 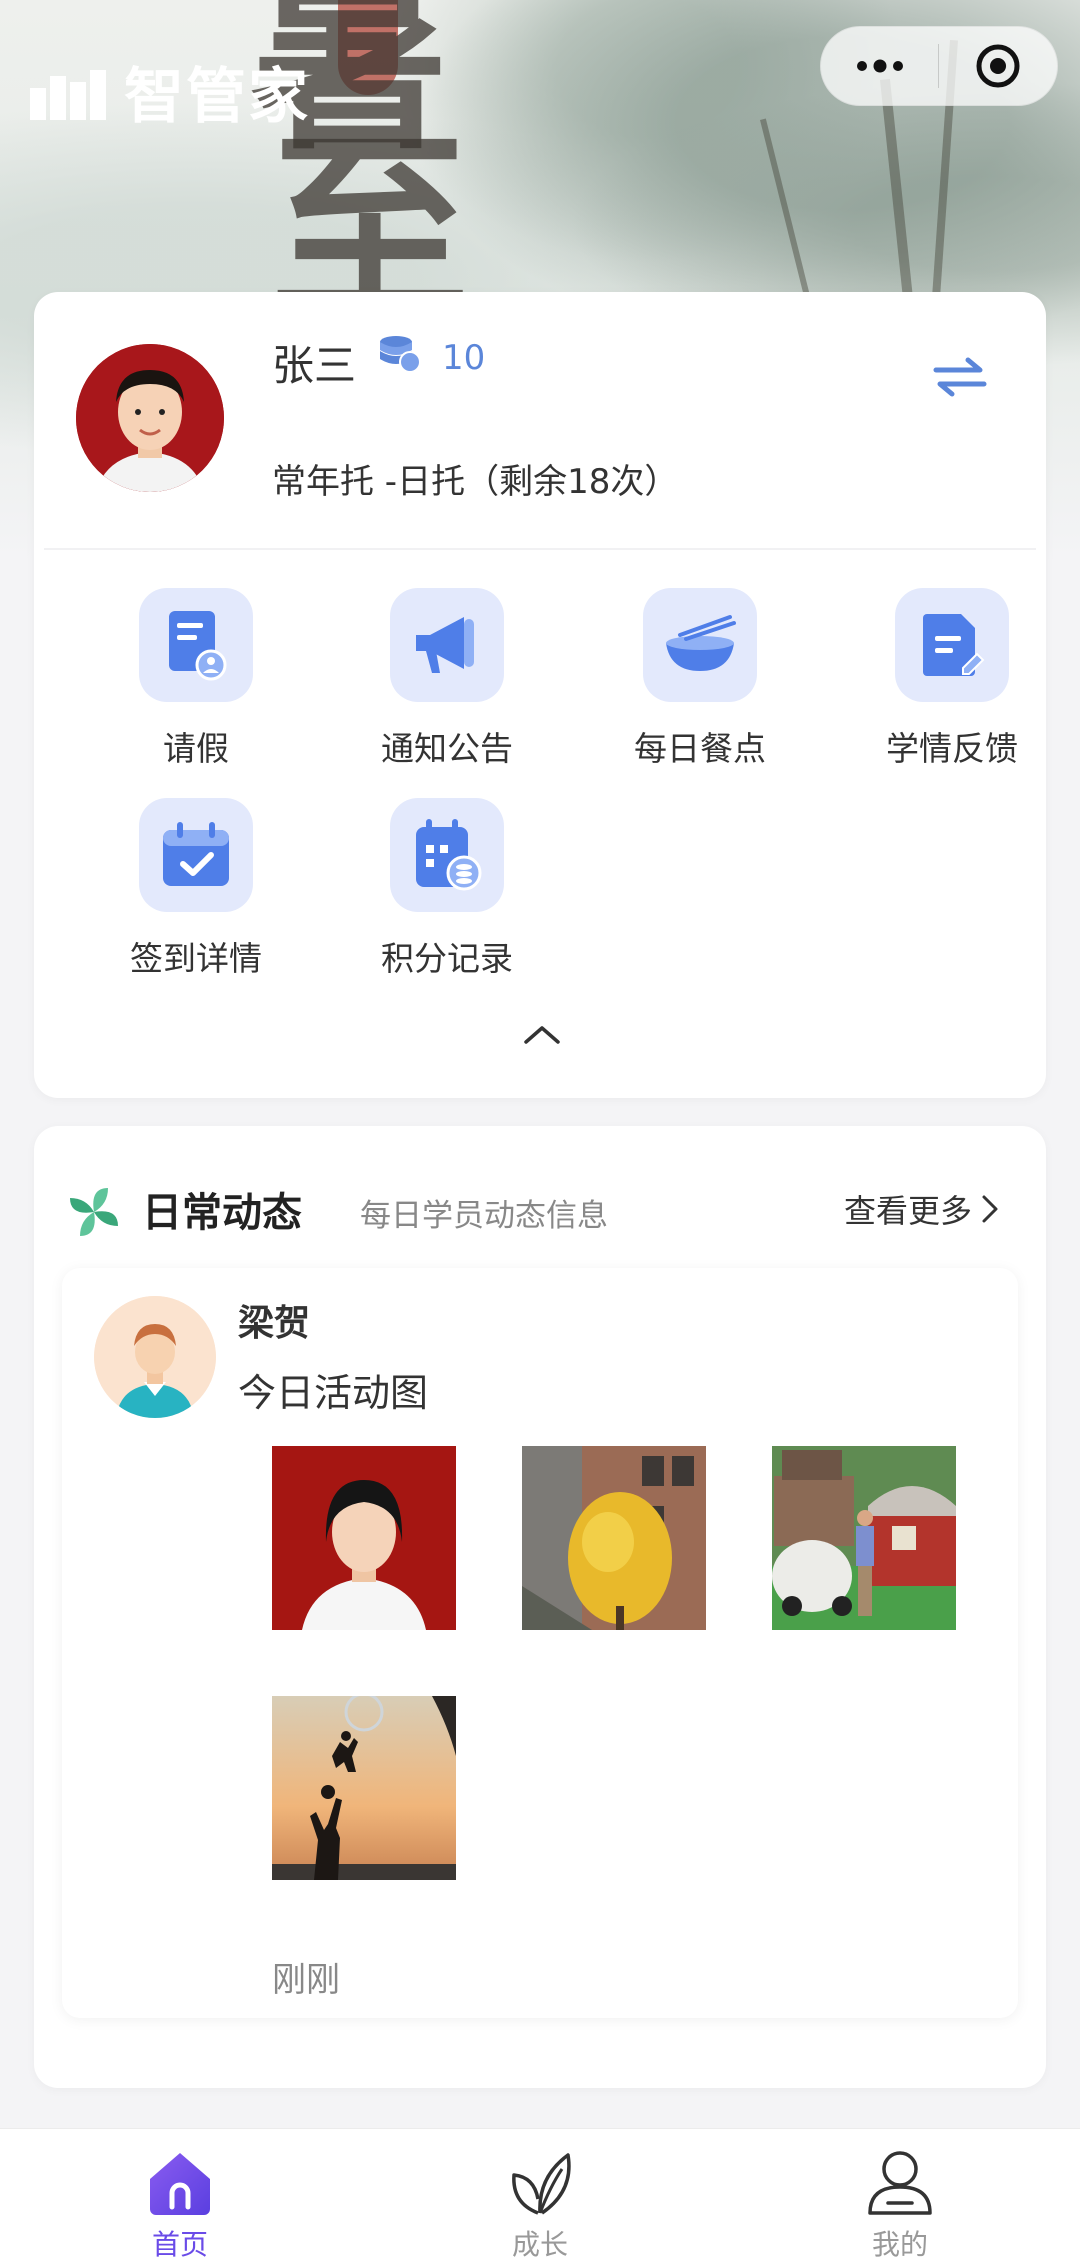 What do you see at coordinates (700, 748) in the screenshot?
I see `menu-item-label: 每日餐点` at bounding box center [700, 748].